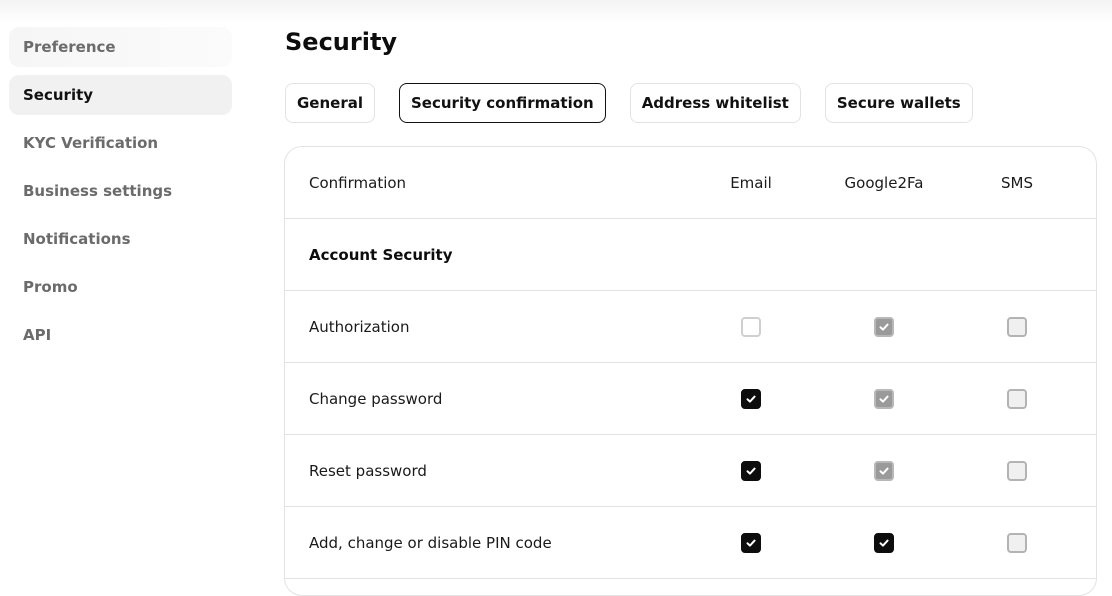 The width and height of the screenshot is (1112, 596). Describe the element at coordinates (58, 95) in the screenshot. I see `sidebar-item-label: Security` at that location.